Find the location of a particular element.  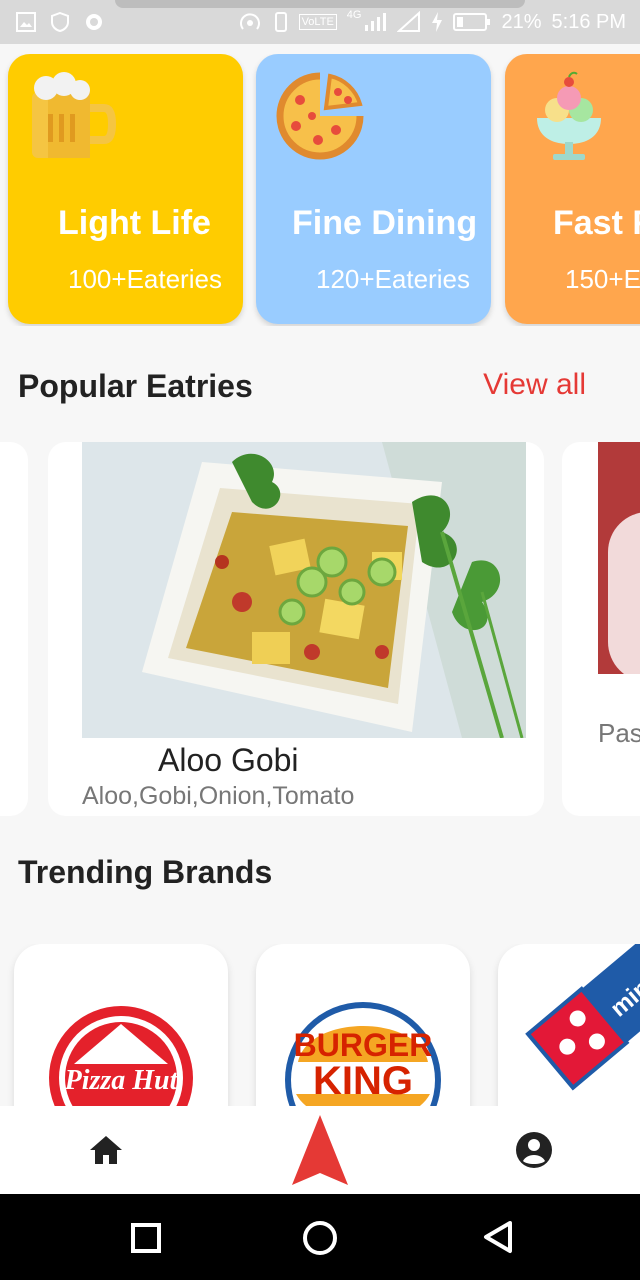

account-circle-icon is located at coordinates (534, 1150).